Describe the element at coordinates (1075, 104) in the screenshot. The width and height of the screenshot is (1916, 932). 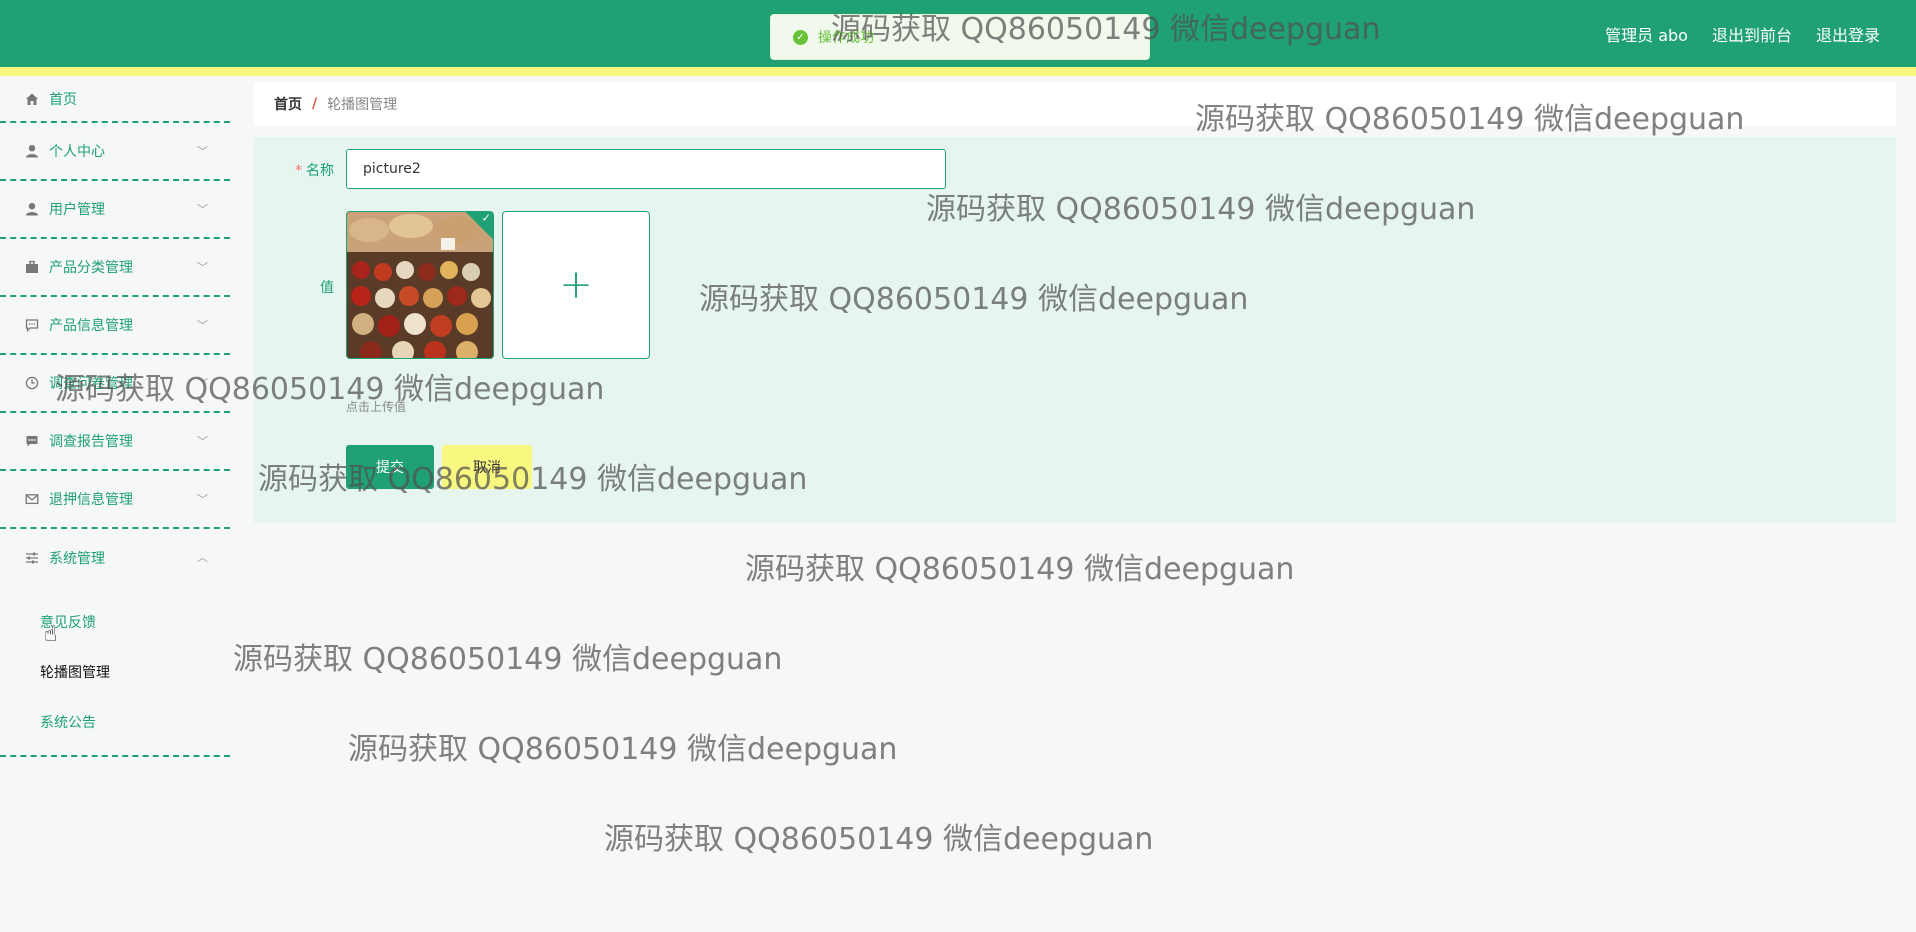
I see `breadcrumb: 首页 / 轮播图管理` at that location.